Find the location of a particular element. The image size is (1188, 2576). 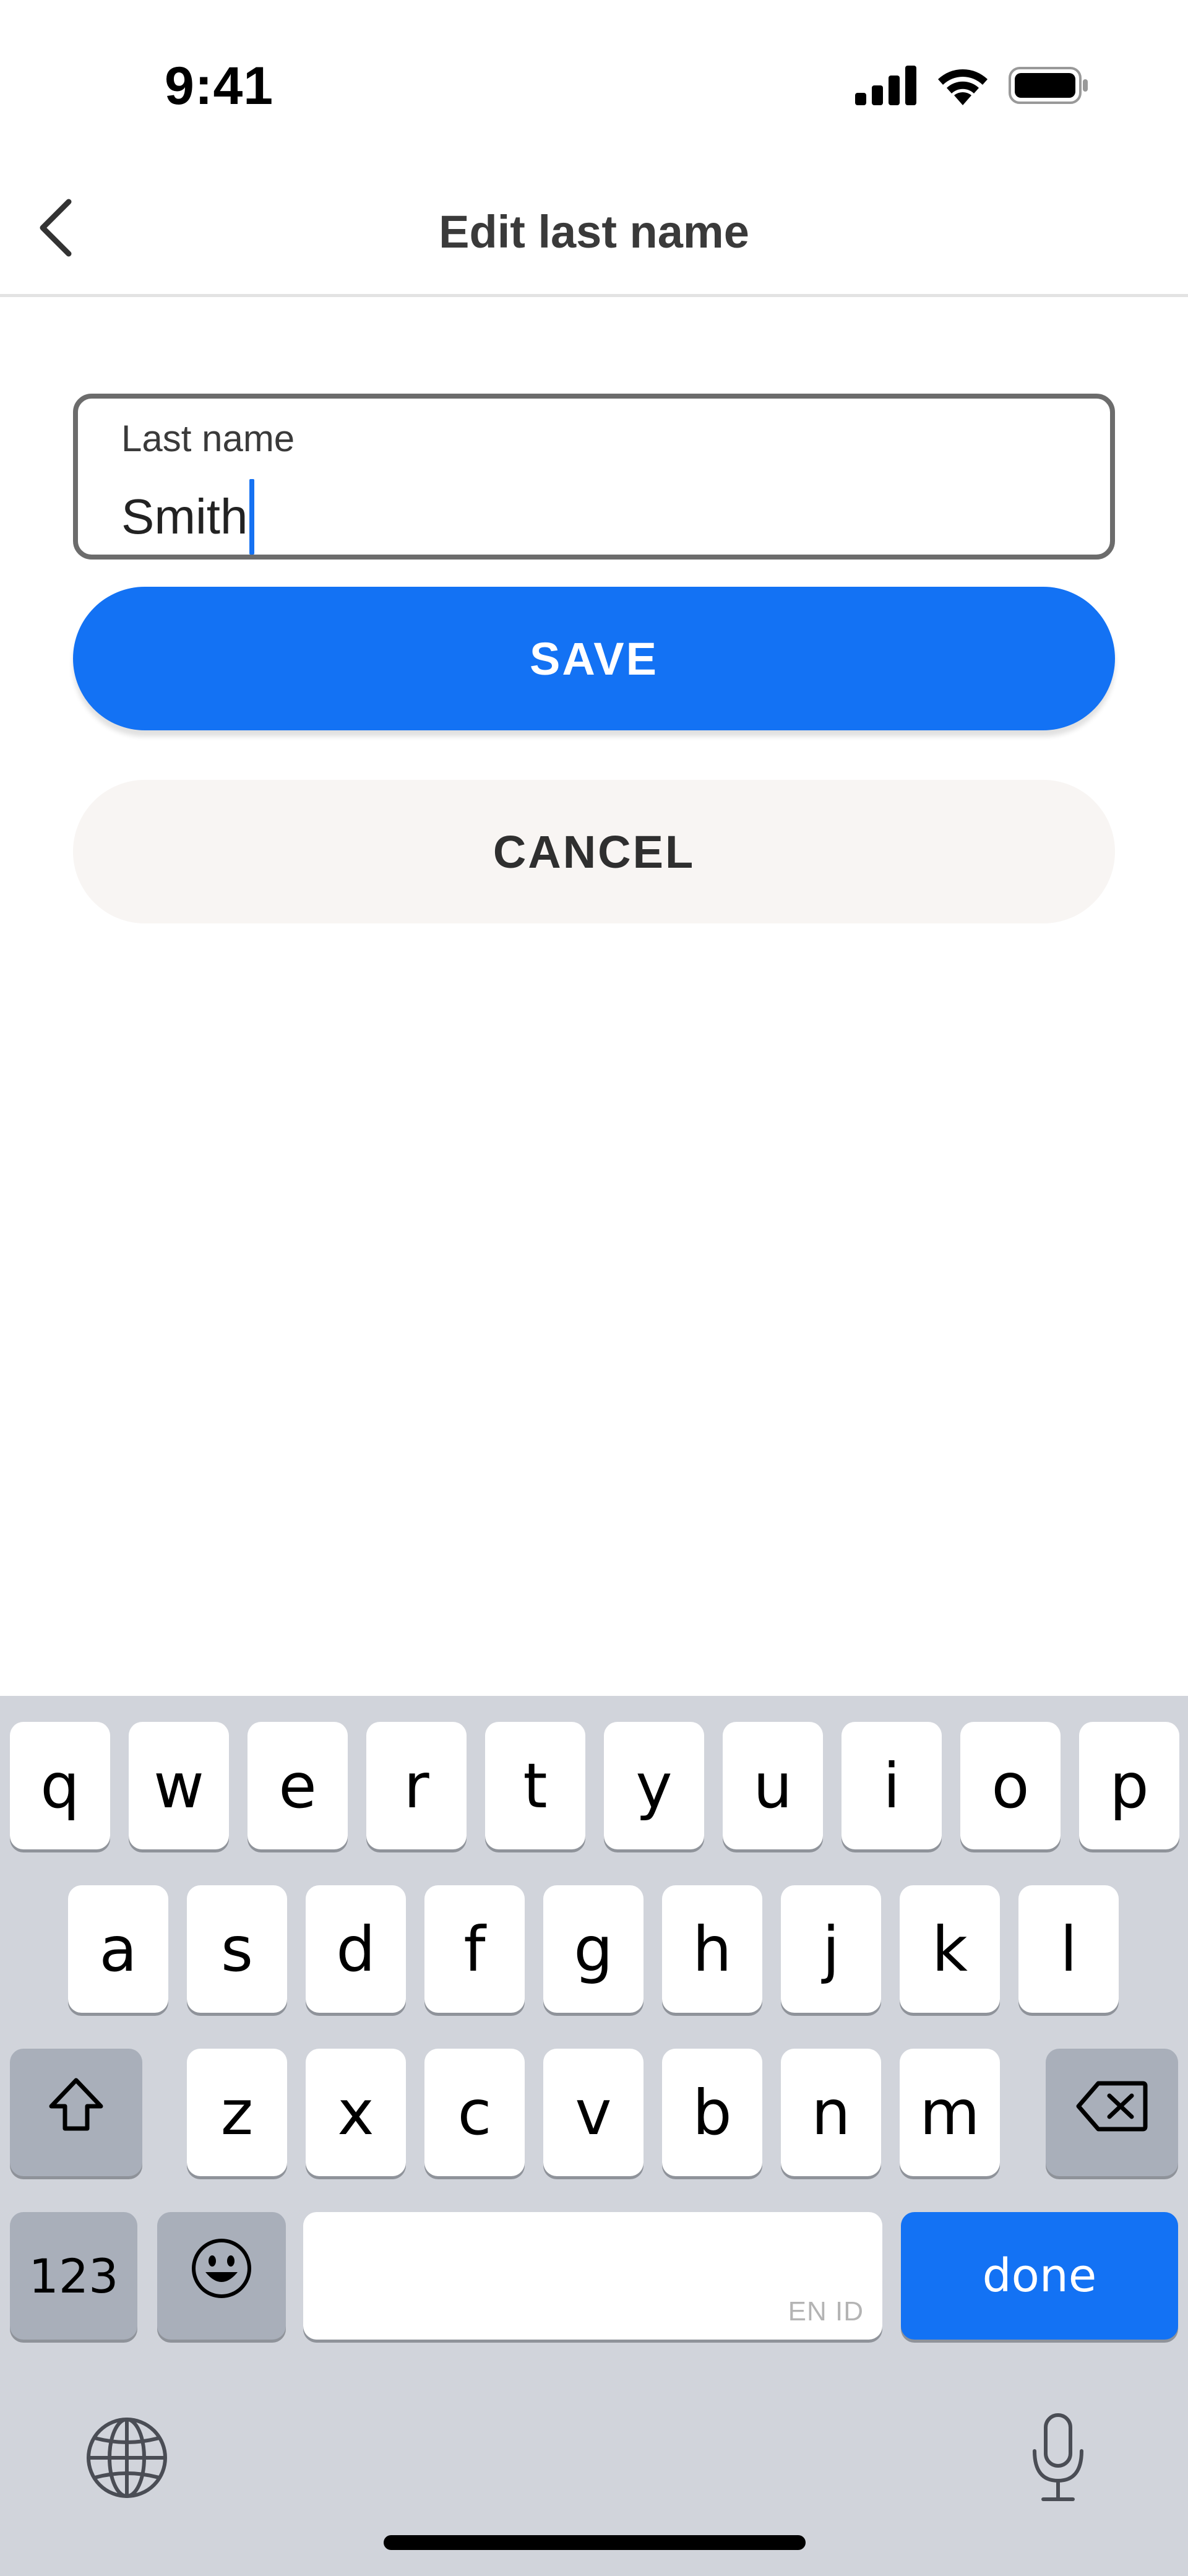

globe-icon is located at coordinates (127, 2459).